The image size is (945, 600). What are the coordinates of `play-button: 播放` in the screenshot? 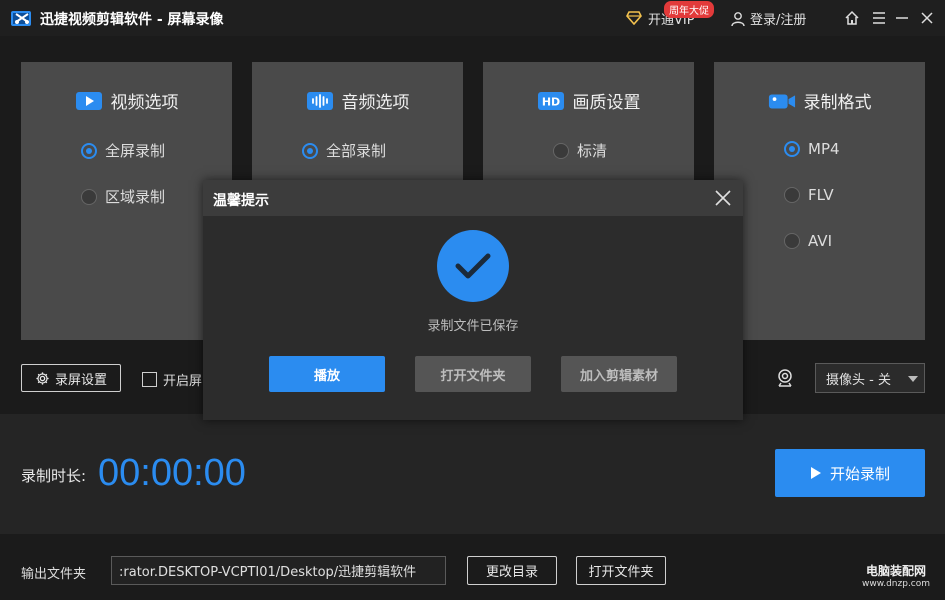 It's located at (327, 374).